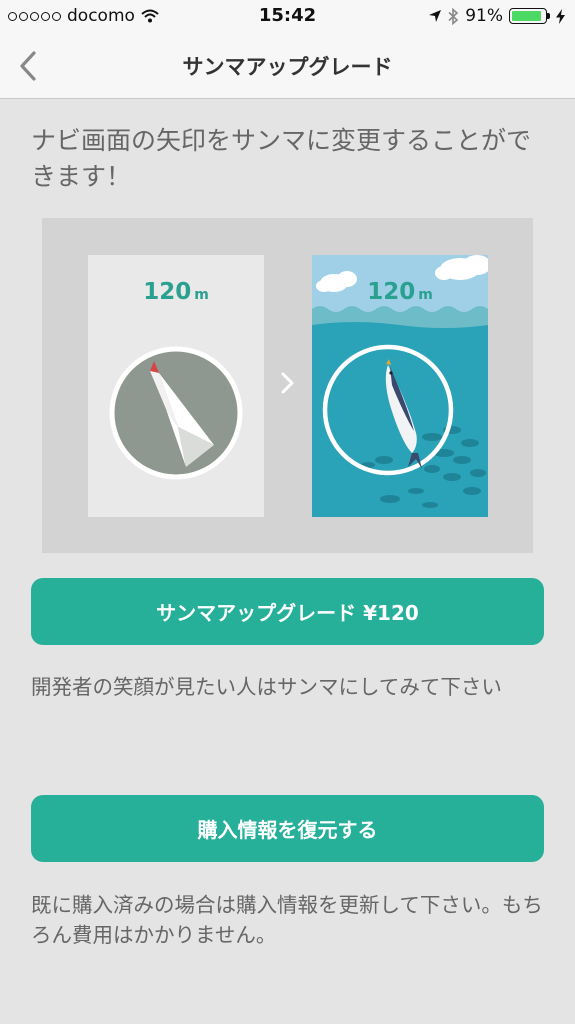 The width and height of the screenshot is (575, 1024). I want to click on upgrade-note: 開発者の笑顔が見たい人はサンマにしてみて下さい, so click(266, 687).